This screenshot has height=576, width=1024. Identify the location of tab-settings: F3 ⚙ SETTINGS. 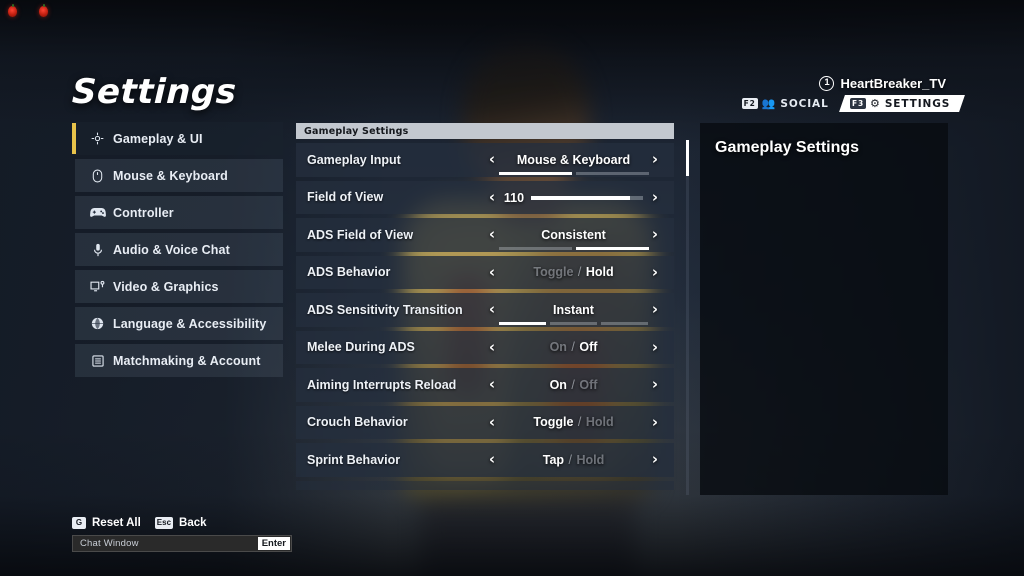
(901, 103).